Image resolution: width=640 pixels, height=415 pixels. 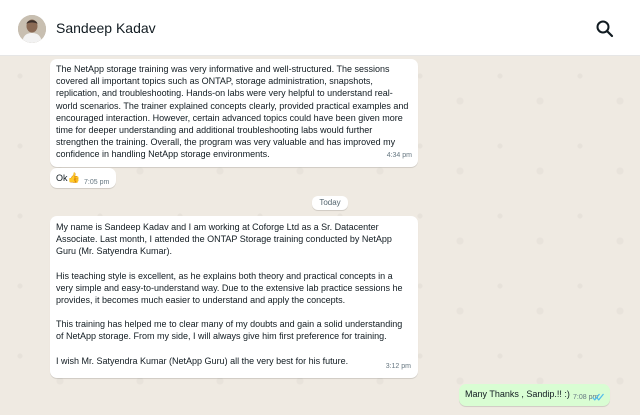 I want to click on chat-header: Sandeep Kadav, so click(x=320, y=28).